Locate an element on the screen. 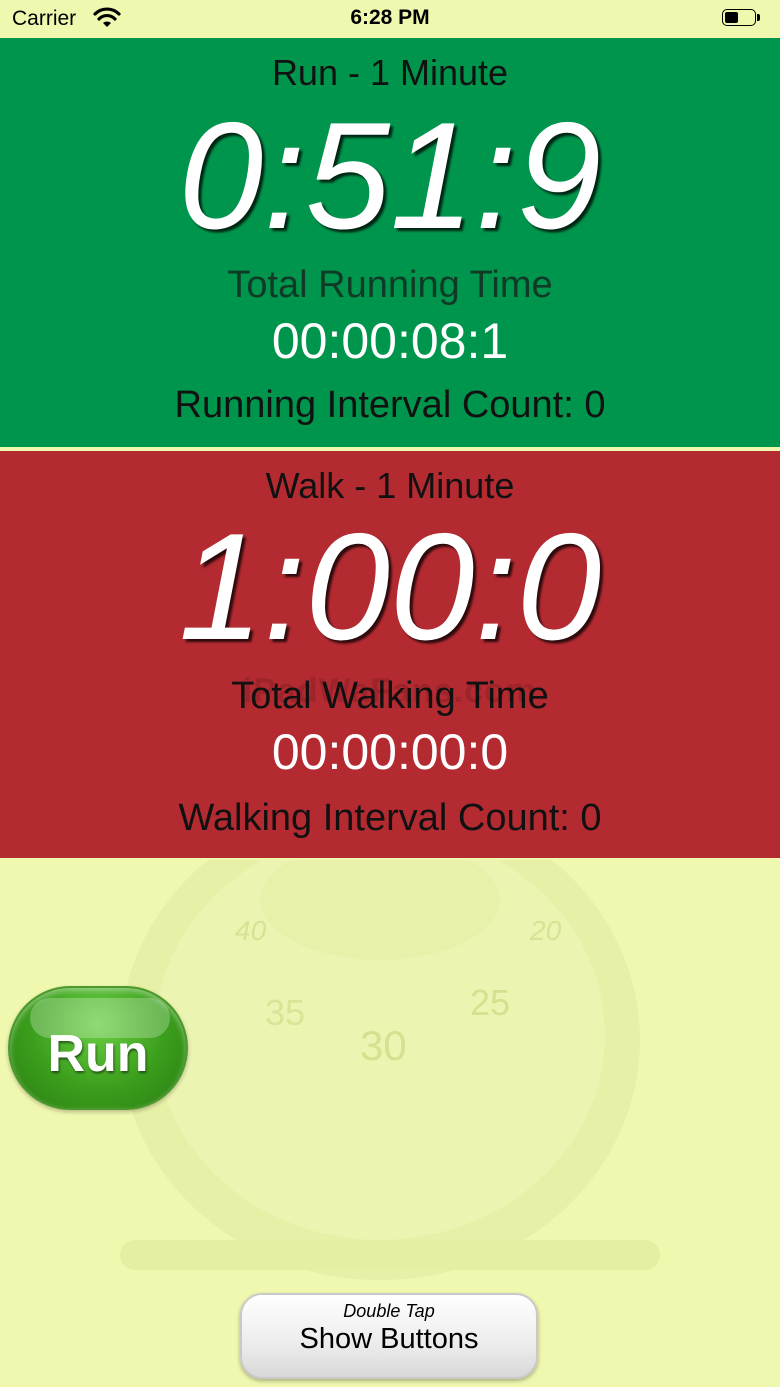 This screenshot has width=780, height=1387. dial-label-25: 25 is located at coordinates (490, 1002).